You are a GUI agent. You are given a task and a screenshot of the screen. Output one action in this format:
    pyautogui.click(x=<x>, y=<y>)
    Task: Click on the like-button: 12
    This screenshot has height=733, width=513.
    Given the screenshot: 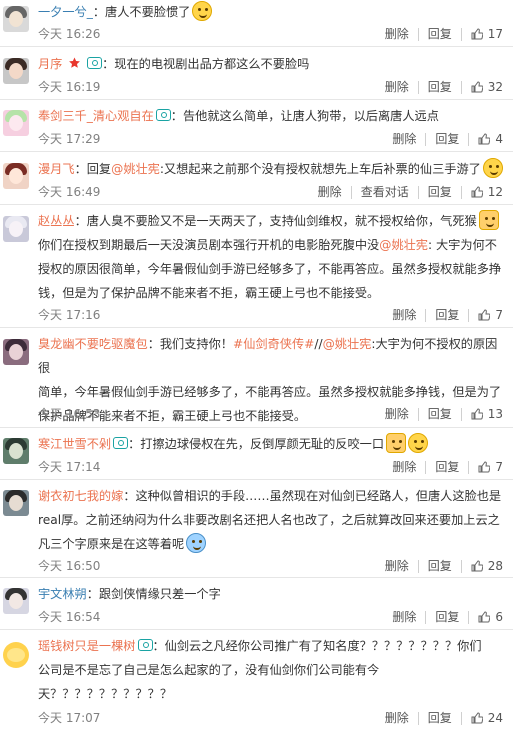 What is the action you would take?
    pyautogui.click(x=487, y=192)
    